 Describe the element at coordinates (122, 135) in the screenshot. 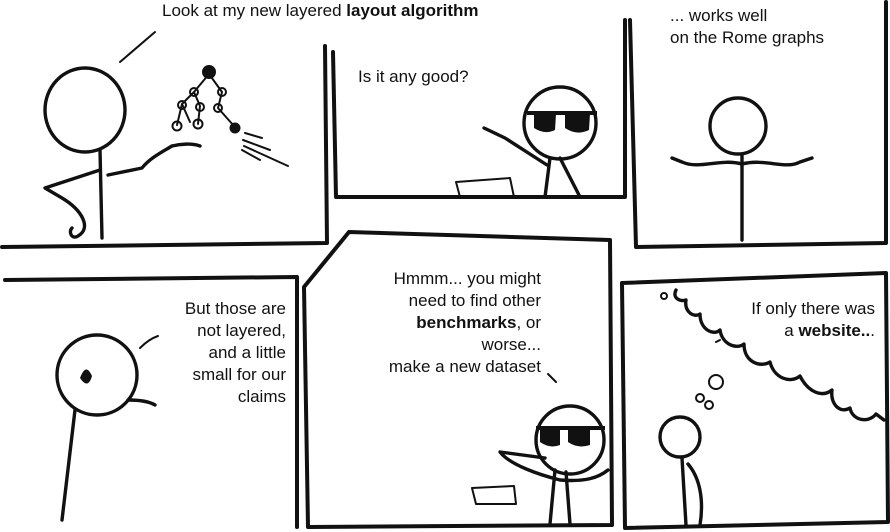

I see `panel-1-figure` at that location.